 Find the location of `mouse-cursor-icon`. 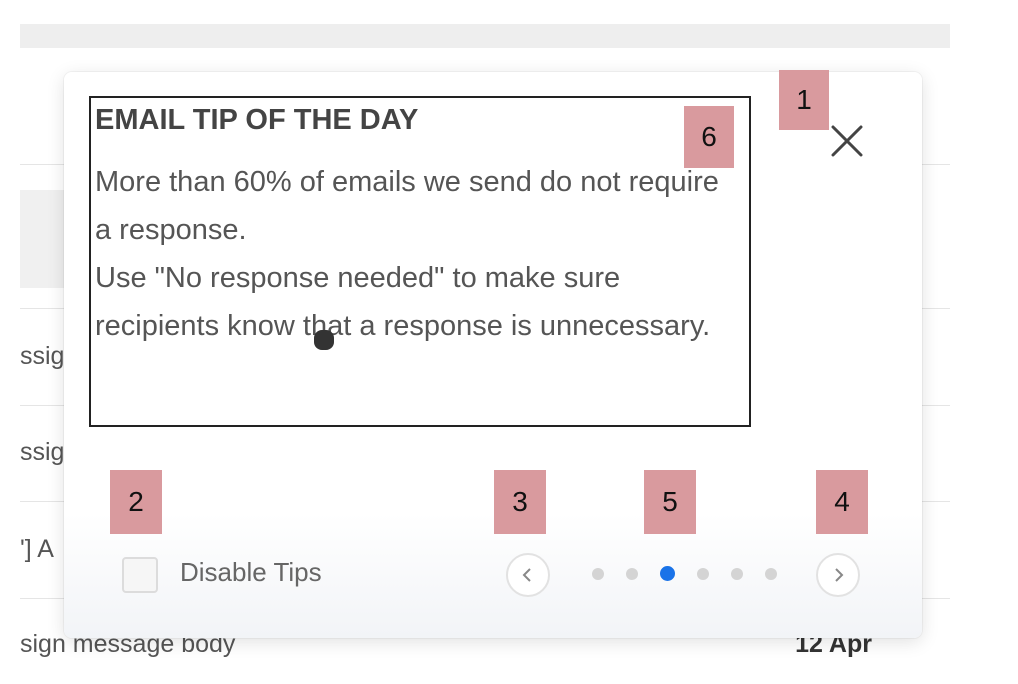

mouse-cursor-icon is located at coordinates (324, 340).